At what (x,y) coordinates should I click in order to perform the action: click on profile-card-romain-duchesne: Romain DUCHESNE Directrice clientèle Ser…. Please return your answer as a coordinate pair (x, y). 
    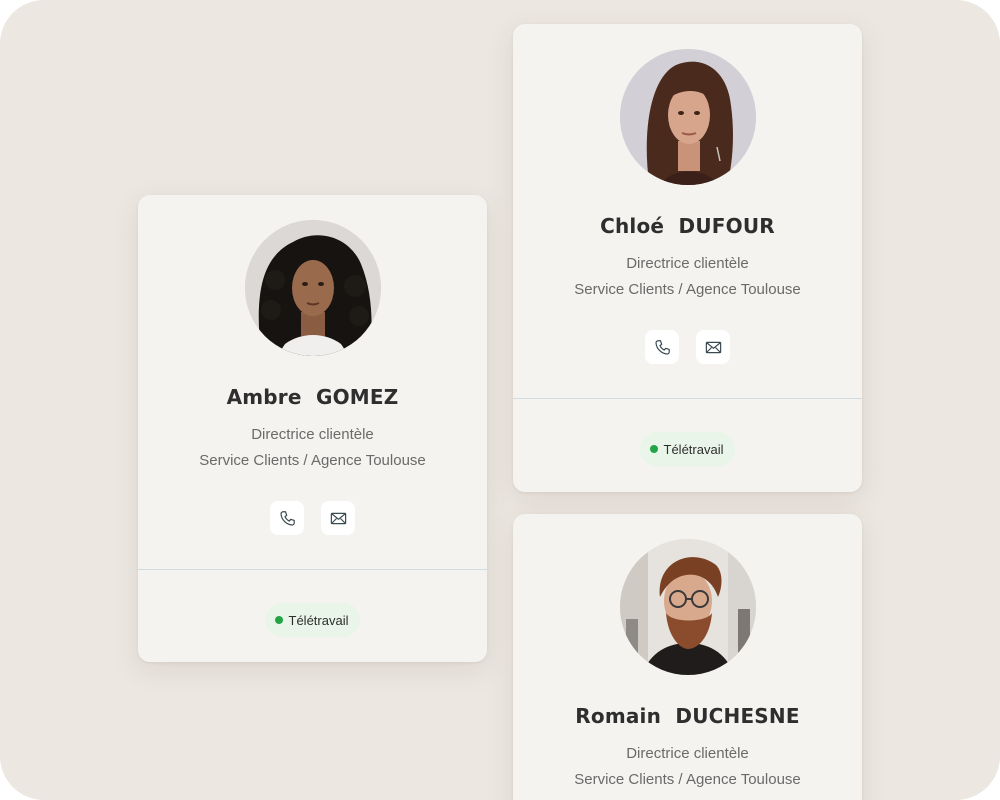
    Looking at the image, I should click on (687, 657).